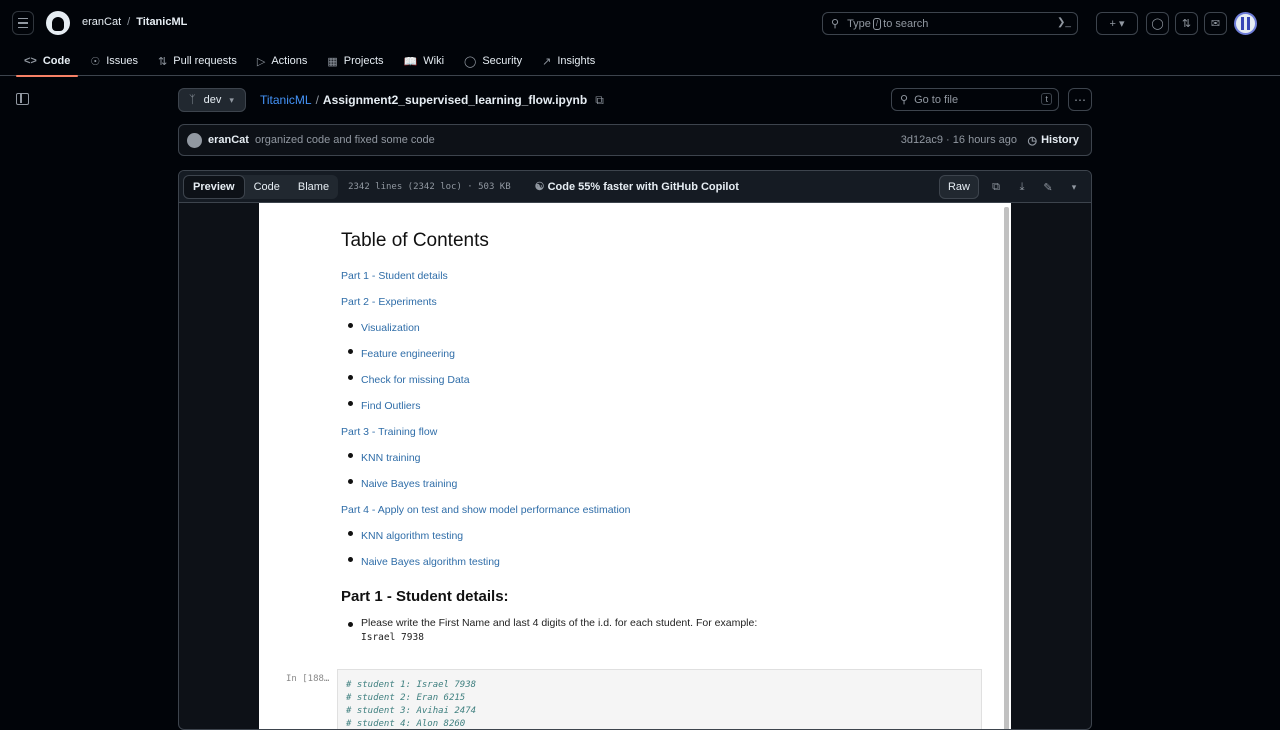  I want to click on branch-selector: ᛉ dev ▾, so click(212, 100).